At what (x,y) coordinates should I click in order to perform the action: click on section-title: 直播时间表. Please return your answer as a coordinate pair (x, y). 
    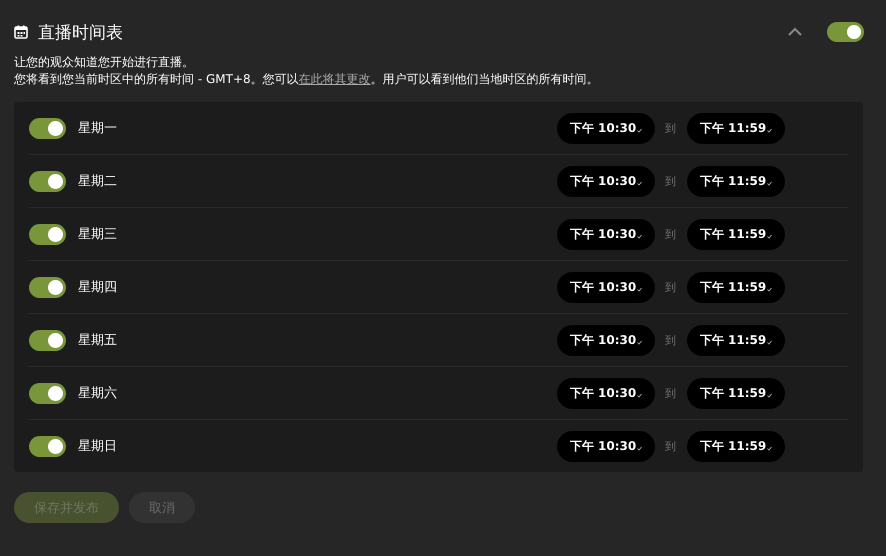
    Looking at the image, I should click on (80, 33).